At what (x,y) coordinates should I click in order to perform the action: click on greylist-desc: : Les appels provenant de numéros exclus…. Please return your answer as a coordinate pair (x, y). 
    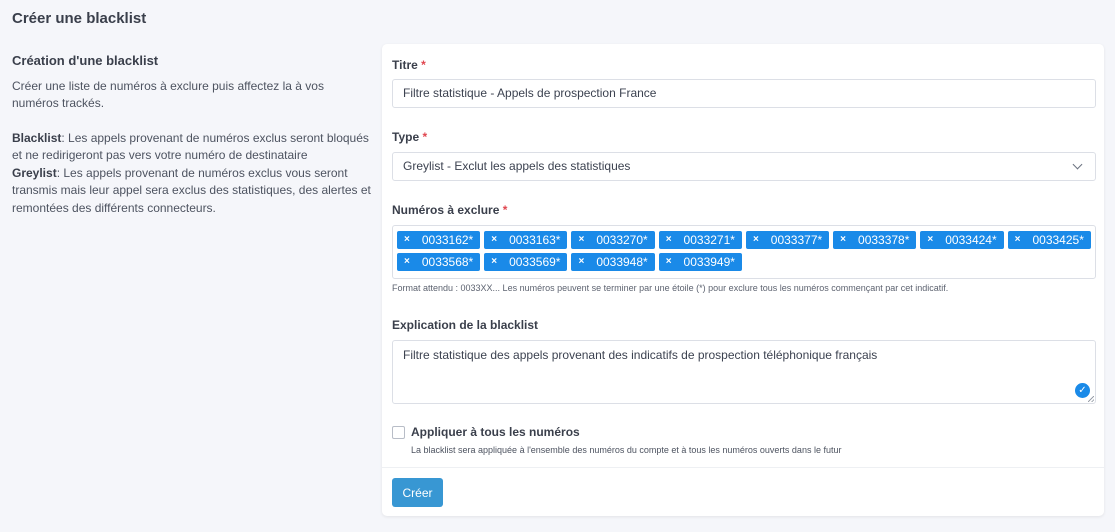
    Looking at the image, I should click on (191, 190).